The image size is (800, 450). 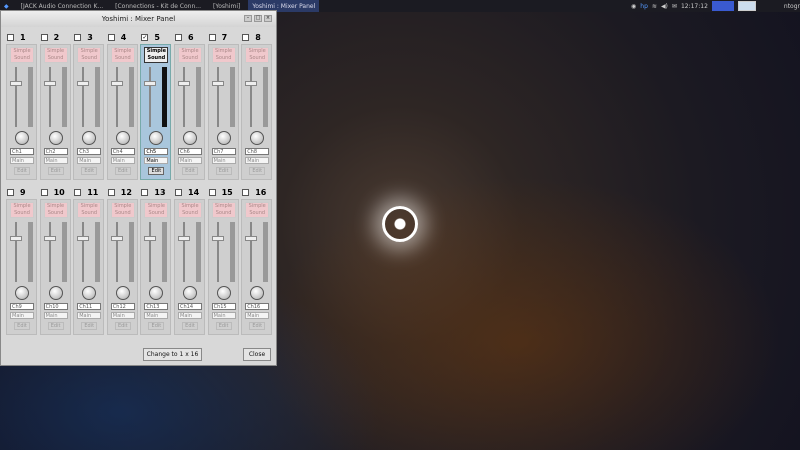 What do you see at coordinates (122, 267) in the screenshot?
I see `strip-body: Simple Sound Ch12 Main Edit` at bounding box center [122, 267].